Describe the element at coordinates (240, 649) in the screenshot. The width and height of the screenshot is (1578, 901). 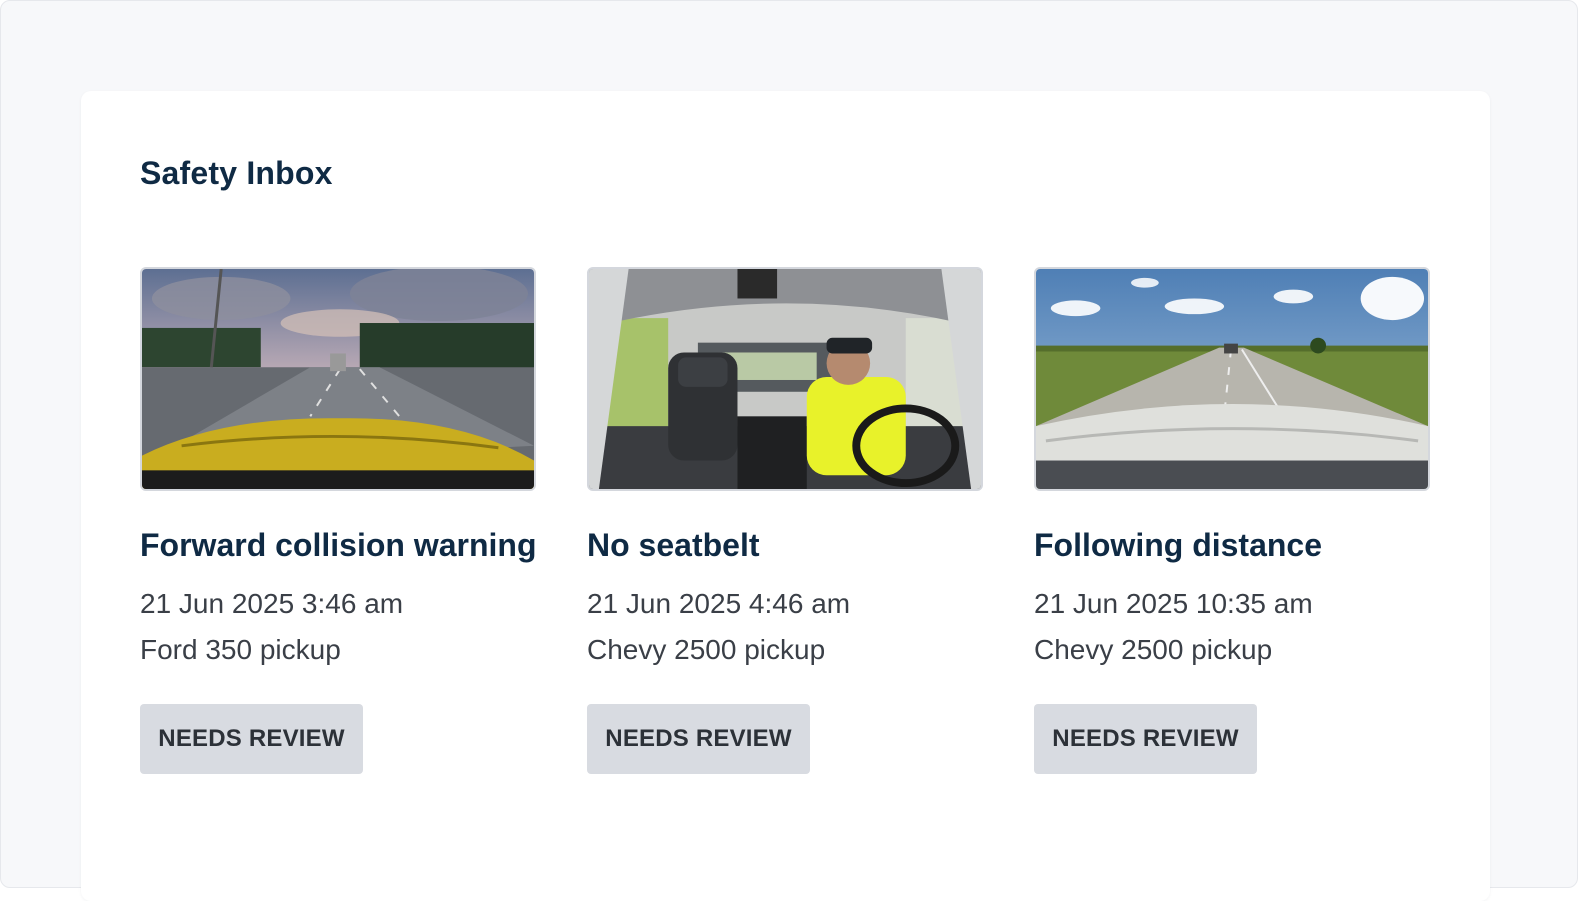
I see `event-vehicle: Ford 350 pickup` at that location.